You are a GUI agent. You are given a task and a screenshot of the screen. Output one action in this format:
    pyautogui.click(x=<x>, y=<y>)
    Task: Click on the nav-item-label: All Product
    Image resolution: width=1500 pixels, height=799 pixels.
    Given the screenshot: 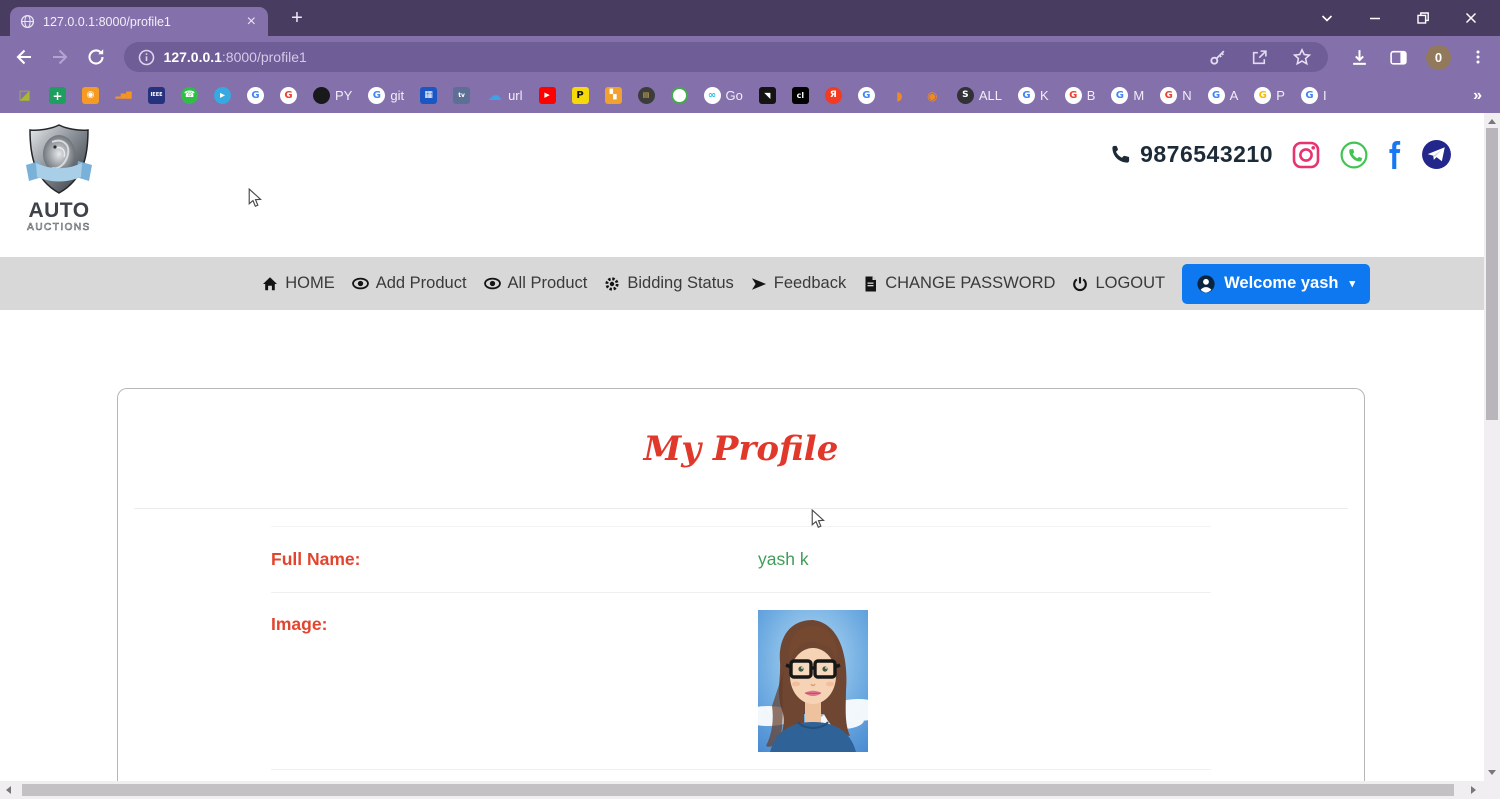 What is the action you would take?
    pyautogui.click(x=547, y=283)
    